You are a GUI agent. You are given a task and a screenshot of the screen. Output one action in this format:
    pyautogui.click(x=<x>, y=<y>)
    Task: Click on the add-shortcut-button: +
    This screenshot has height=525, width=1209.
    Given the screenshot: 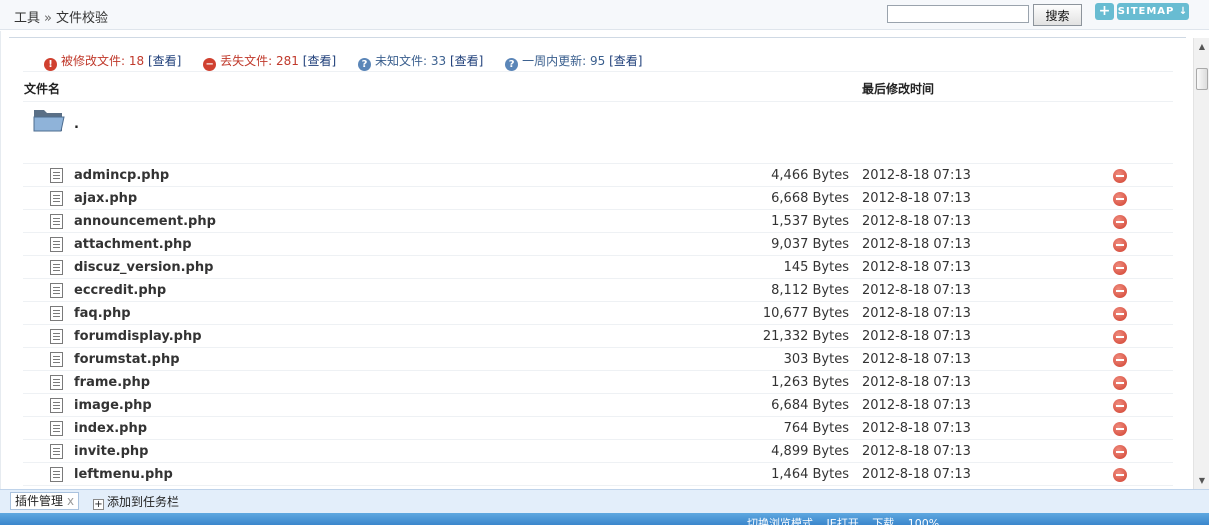 What is the action you would take?
    pyautogui.click(x=1104, y=11)
    